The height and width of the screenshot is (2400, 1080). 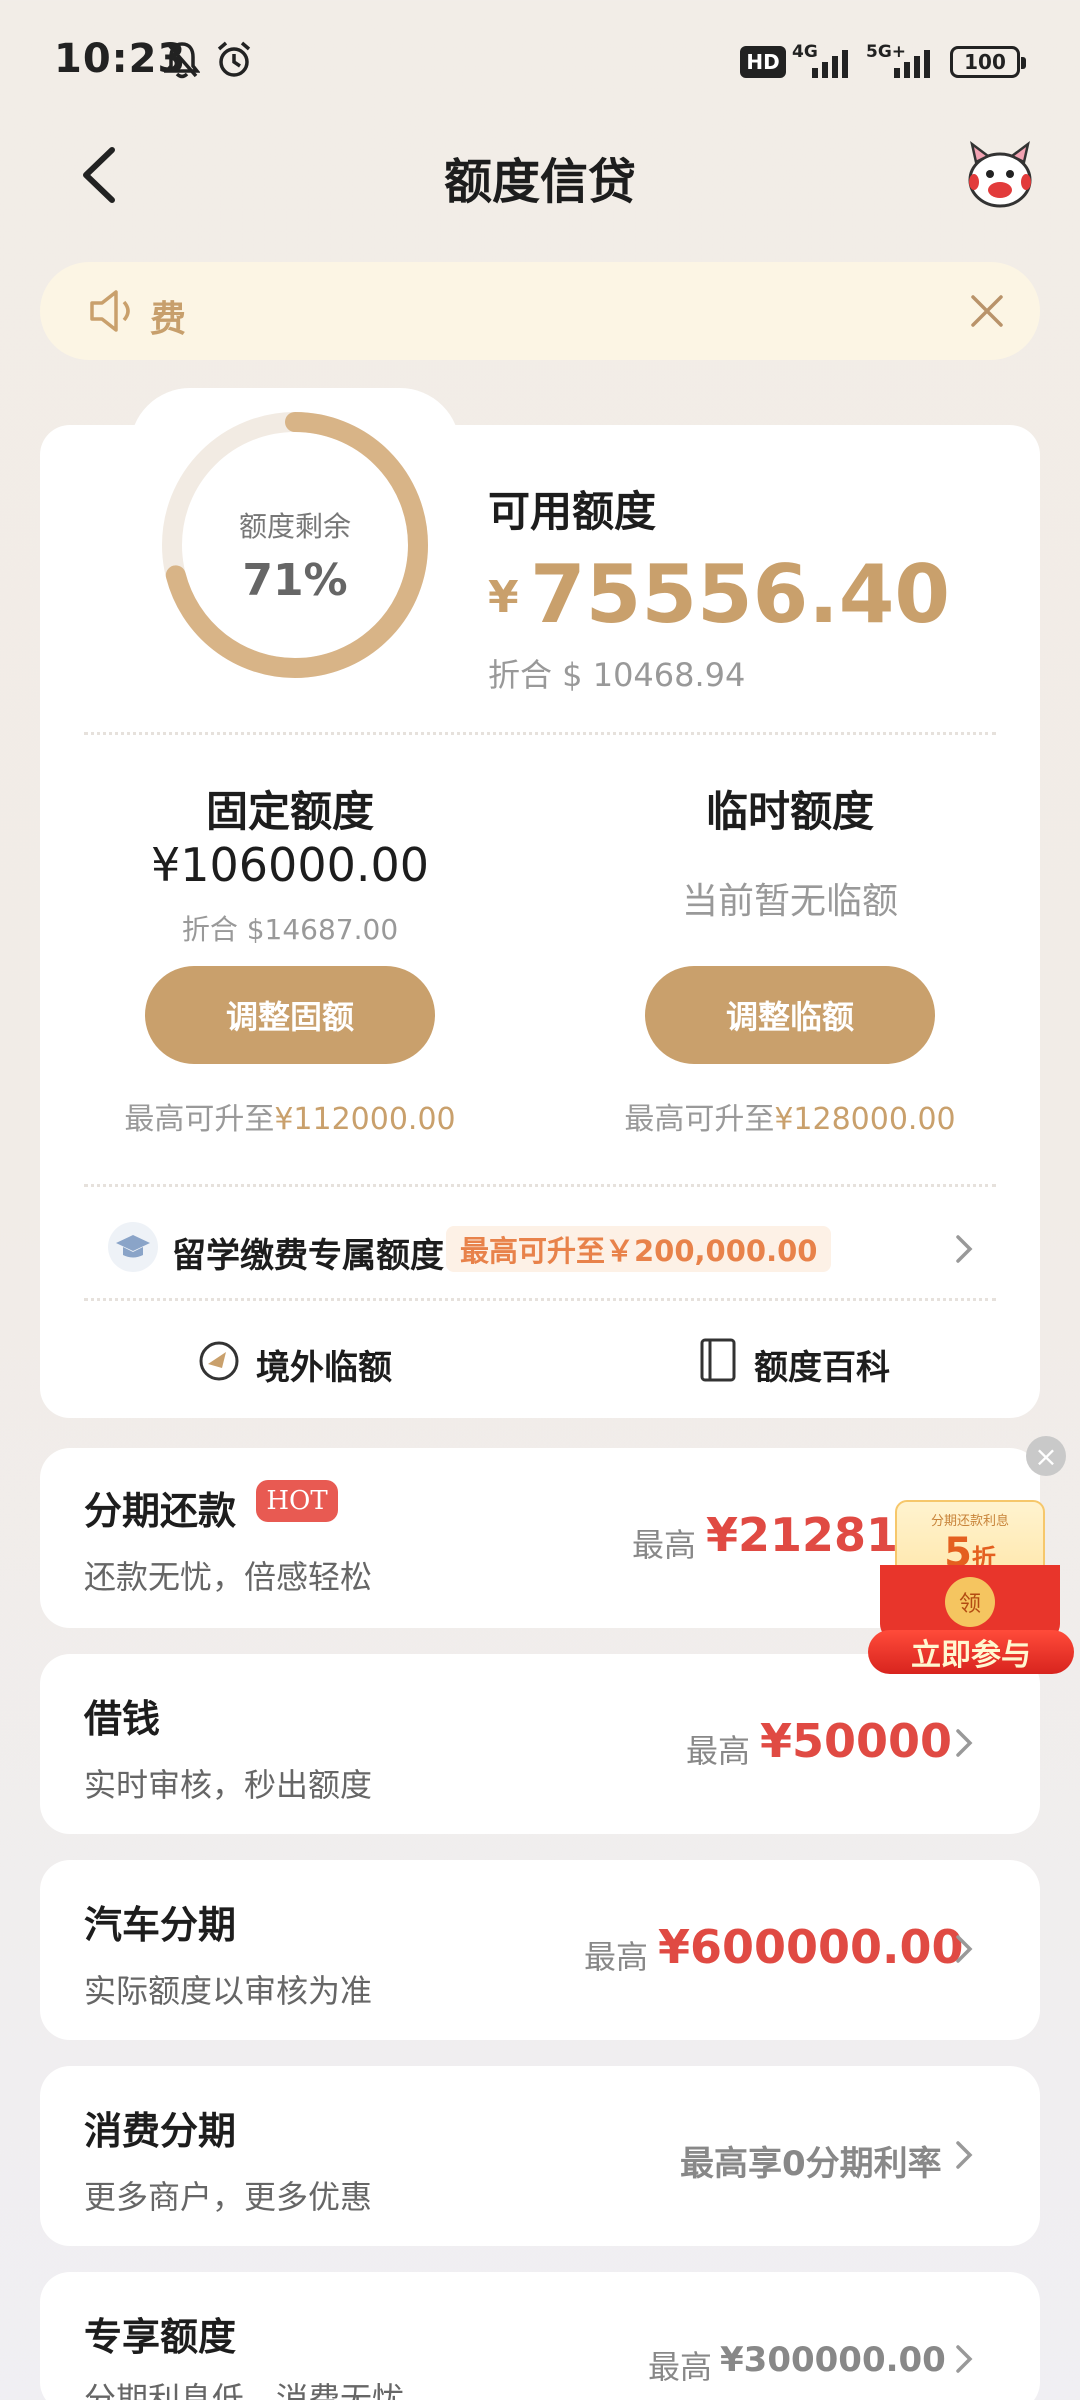 I want to click on product-amount: ¥600000.00, so click(x=811, y=1947).